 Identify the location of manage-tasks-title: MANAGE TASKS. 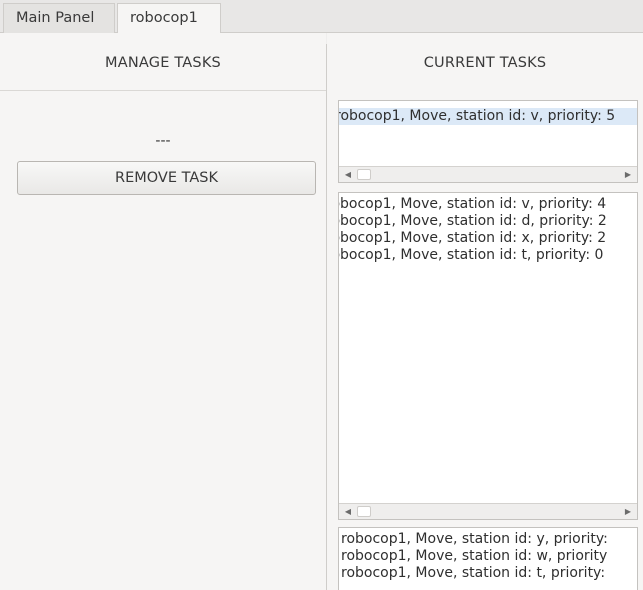
(163, 63).